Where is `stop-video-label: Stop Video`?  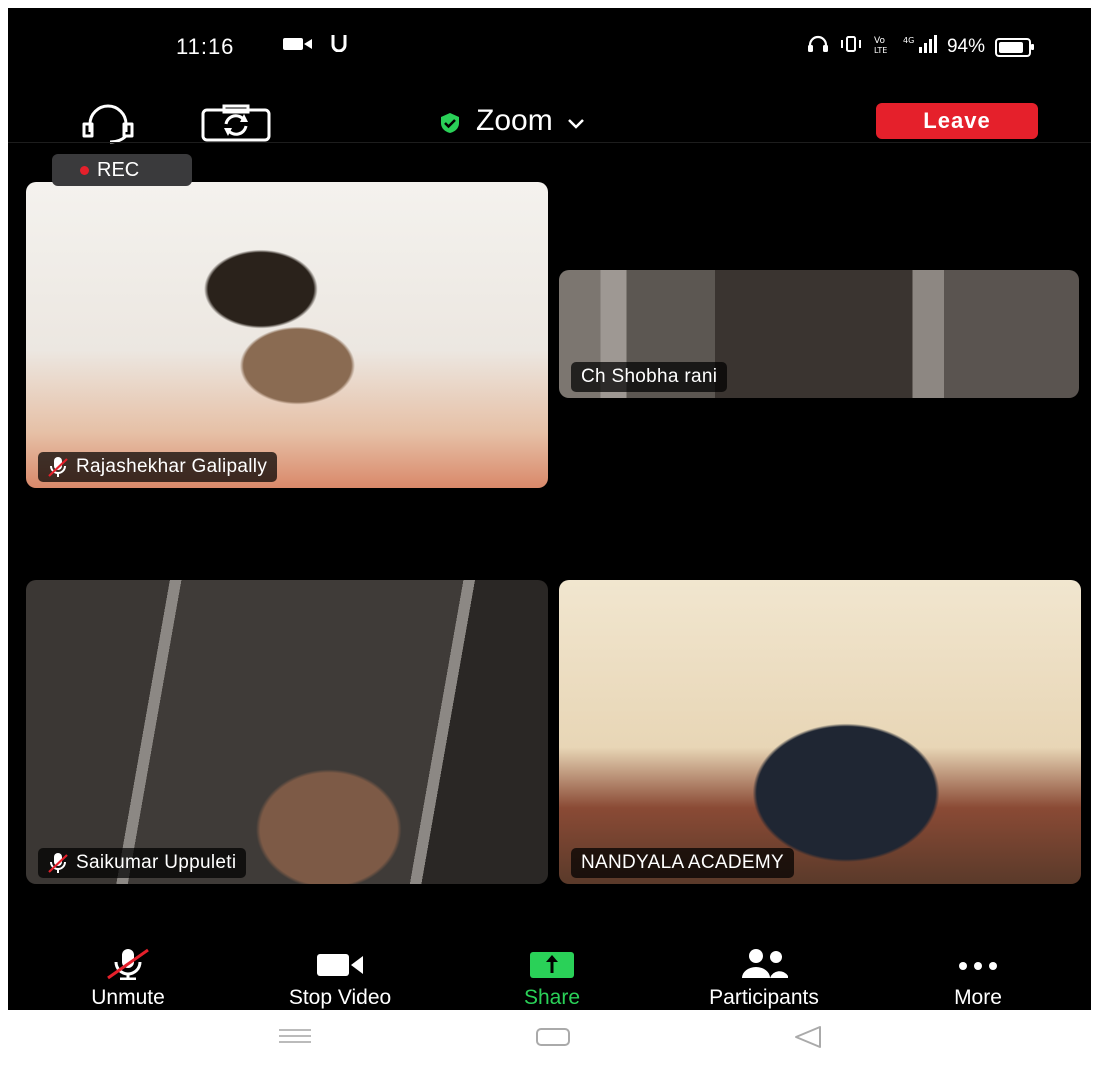
stop-video-label: Stop Video is located at coordinates (340, 997).